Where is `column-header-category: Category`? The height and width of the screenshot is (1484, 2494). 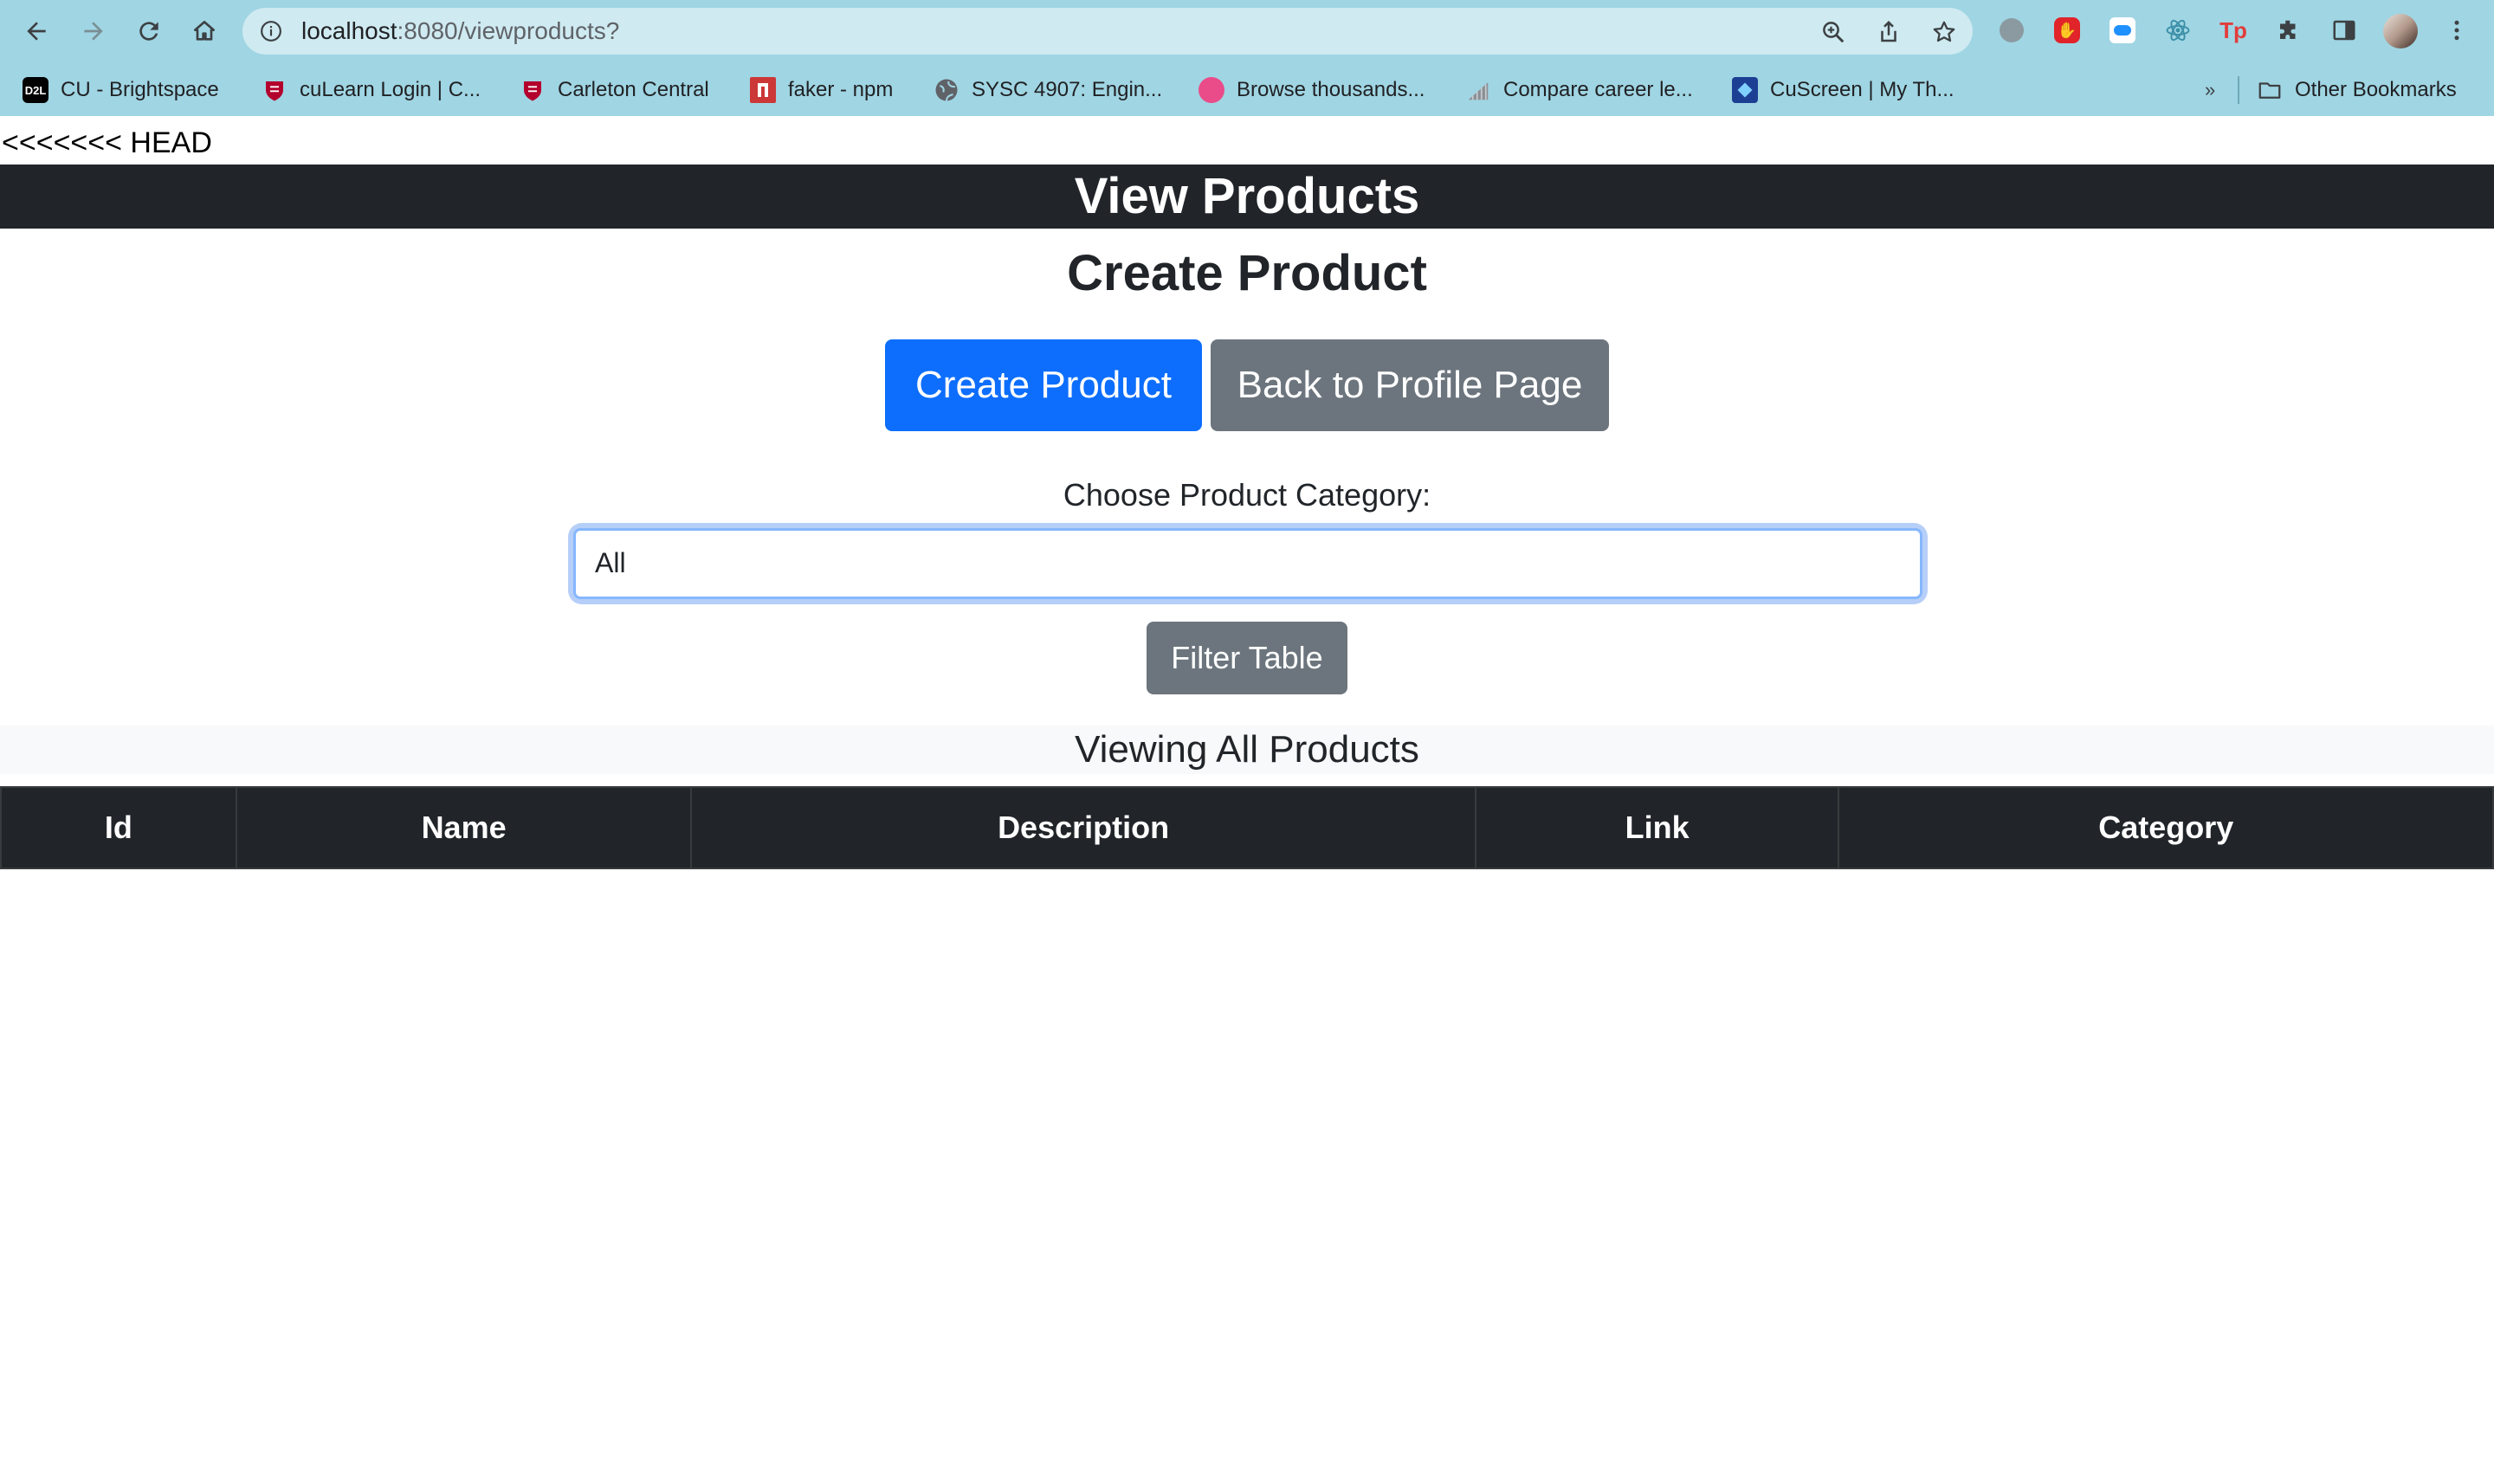 column-header-category: Category is located at coordinates (2166, 827).